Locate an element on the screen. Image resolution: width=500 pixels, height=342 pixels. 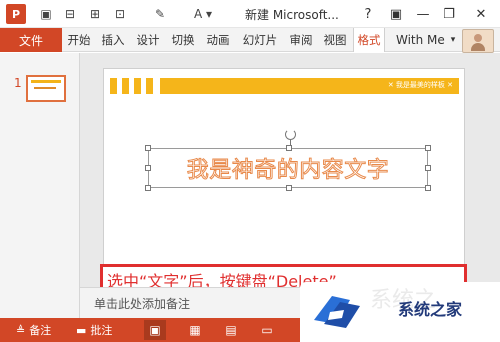
avatar is located at coordinates (478, 41).